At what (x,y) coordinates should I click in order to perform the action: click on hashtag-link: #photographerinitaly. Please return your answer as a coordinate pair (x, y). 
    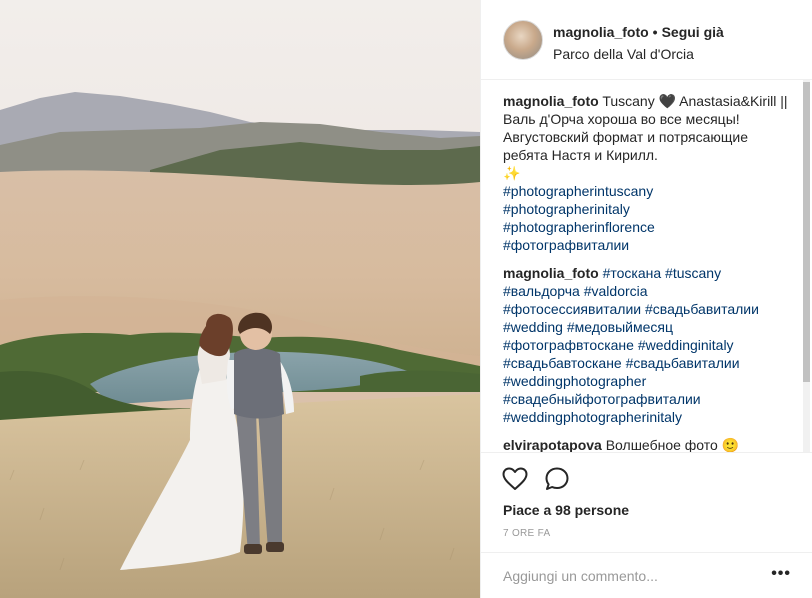
    Looking at the image, I should click on (649, 209).